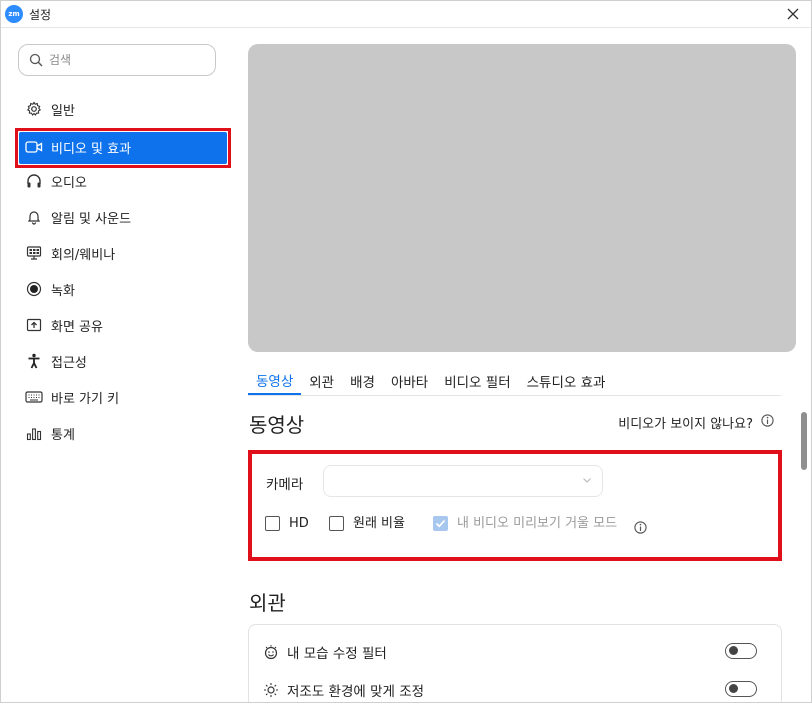  What do you see at coordinates (515, 663) in the screenshot?
I see `appearance-panel: 내 모습 수정 필터 저조도 환경에 맞게 조정` at bounding box center [515, 663].